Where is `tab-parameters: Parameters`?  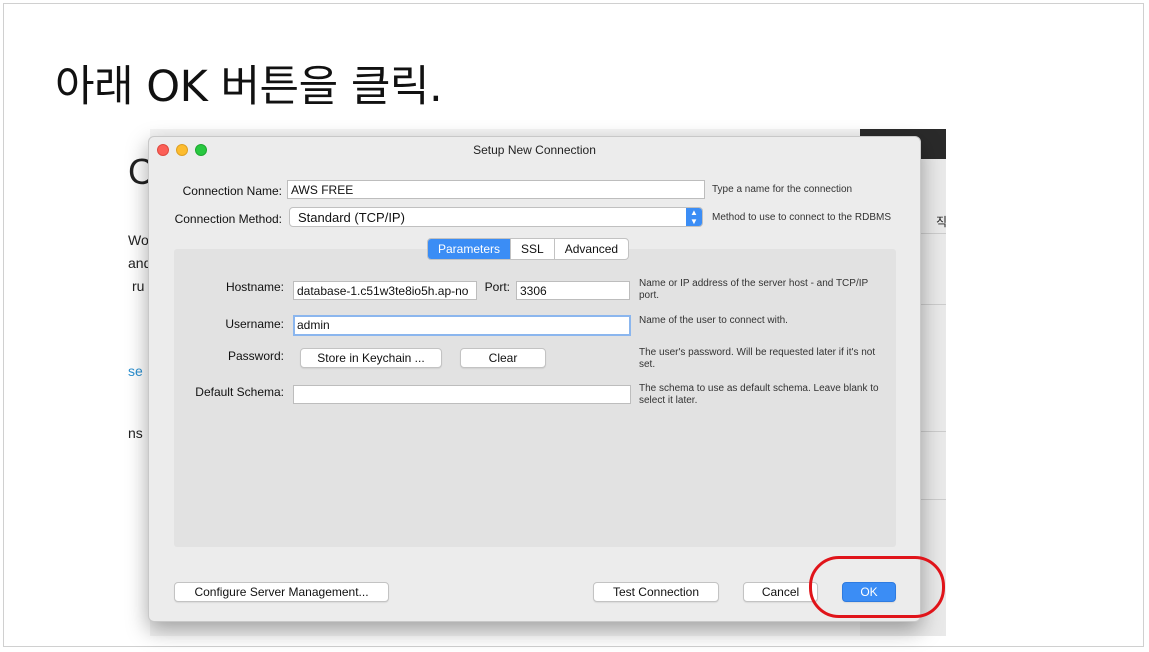 tab-parameters: Parameters is located at coordinates (469, 249).